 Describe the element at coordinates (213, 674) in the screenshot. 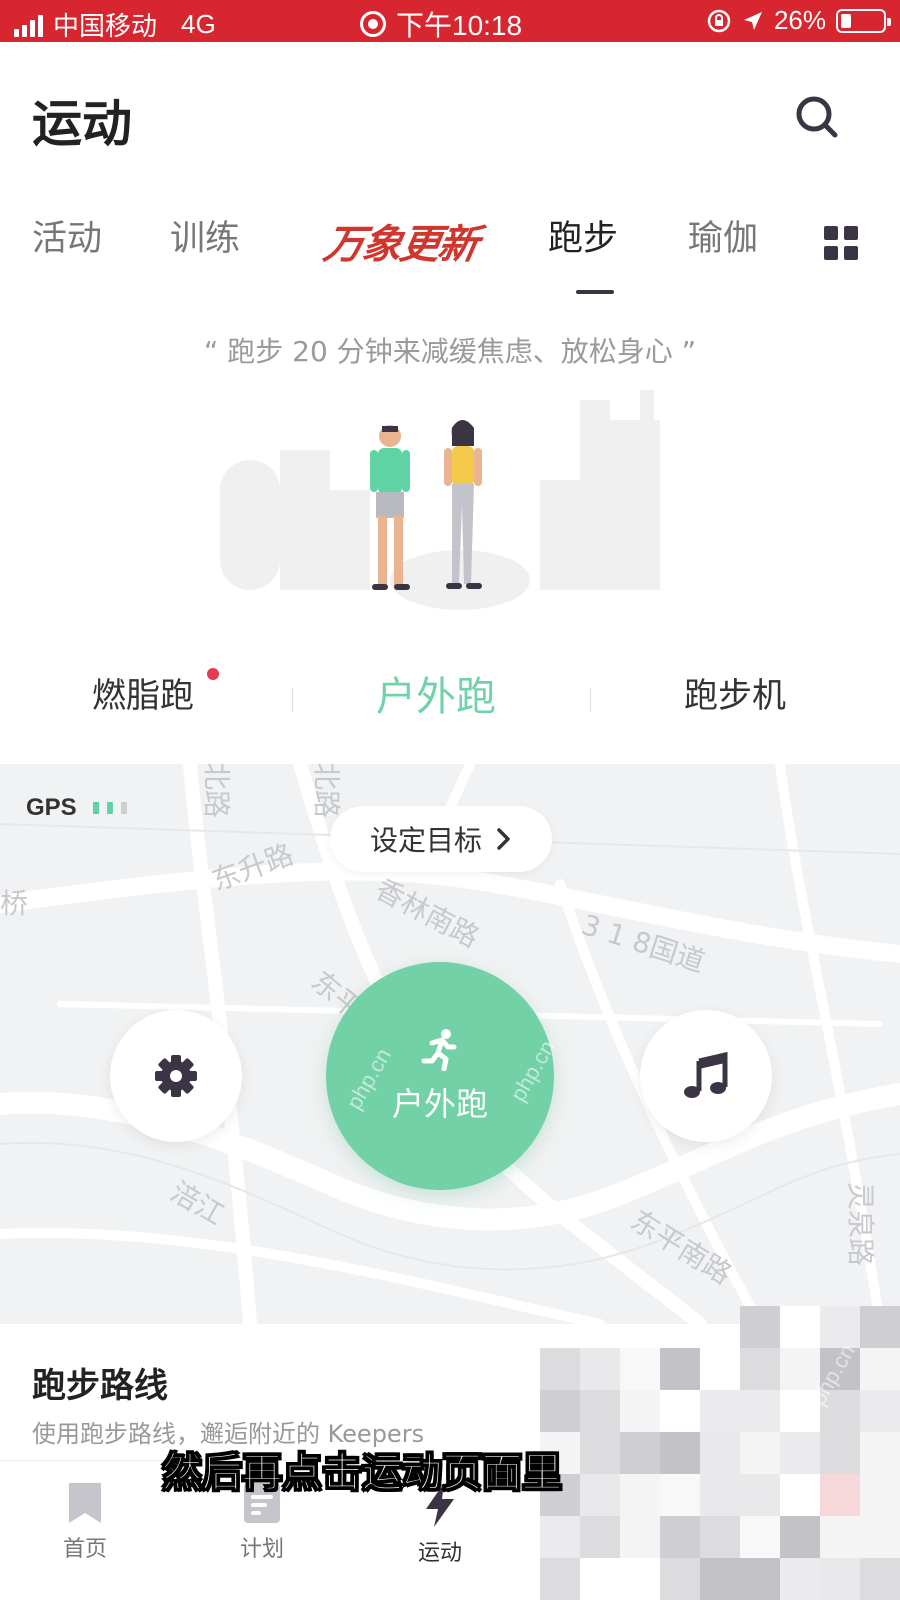

I see `new-badge-dot` at that location.